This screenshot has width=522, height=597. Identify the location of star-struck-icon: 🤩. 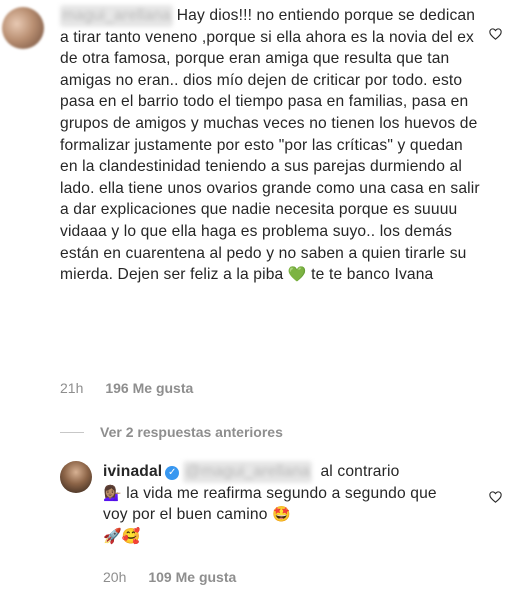
(281, 515).